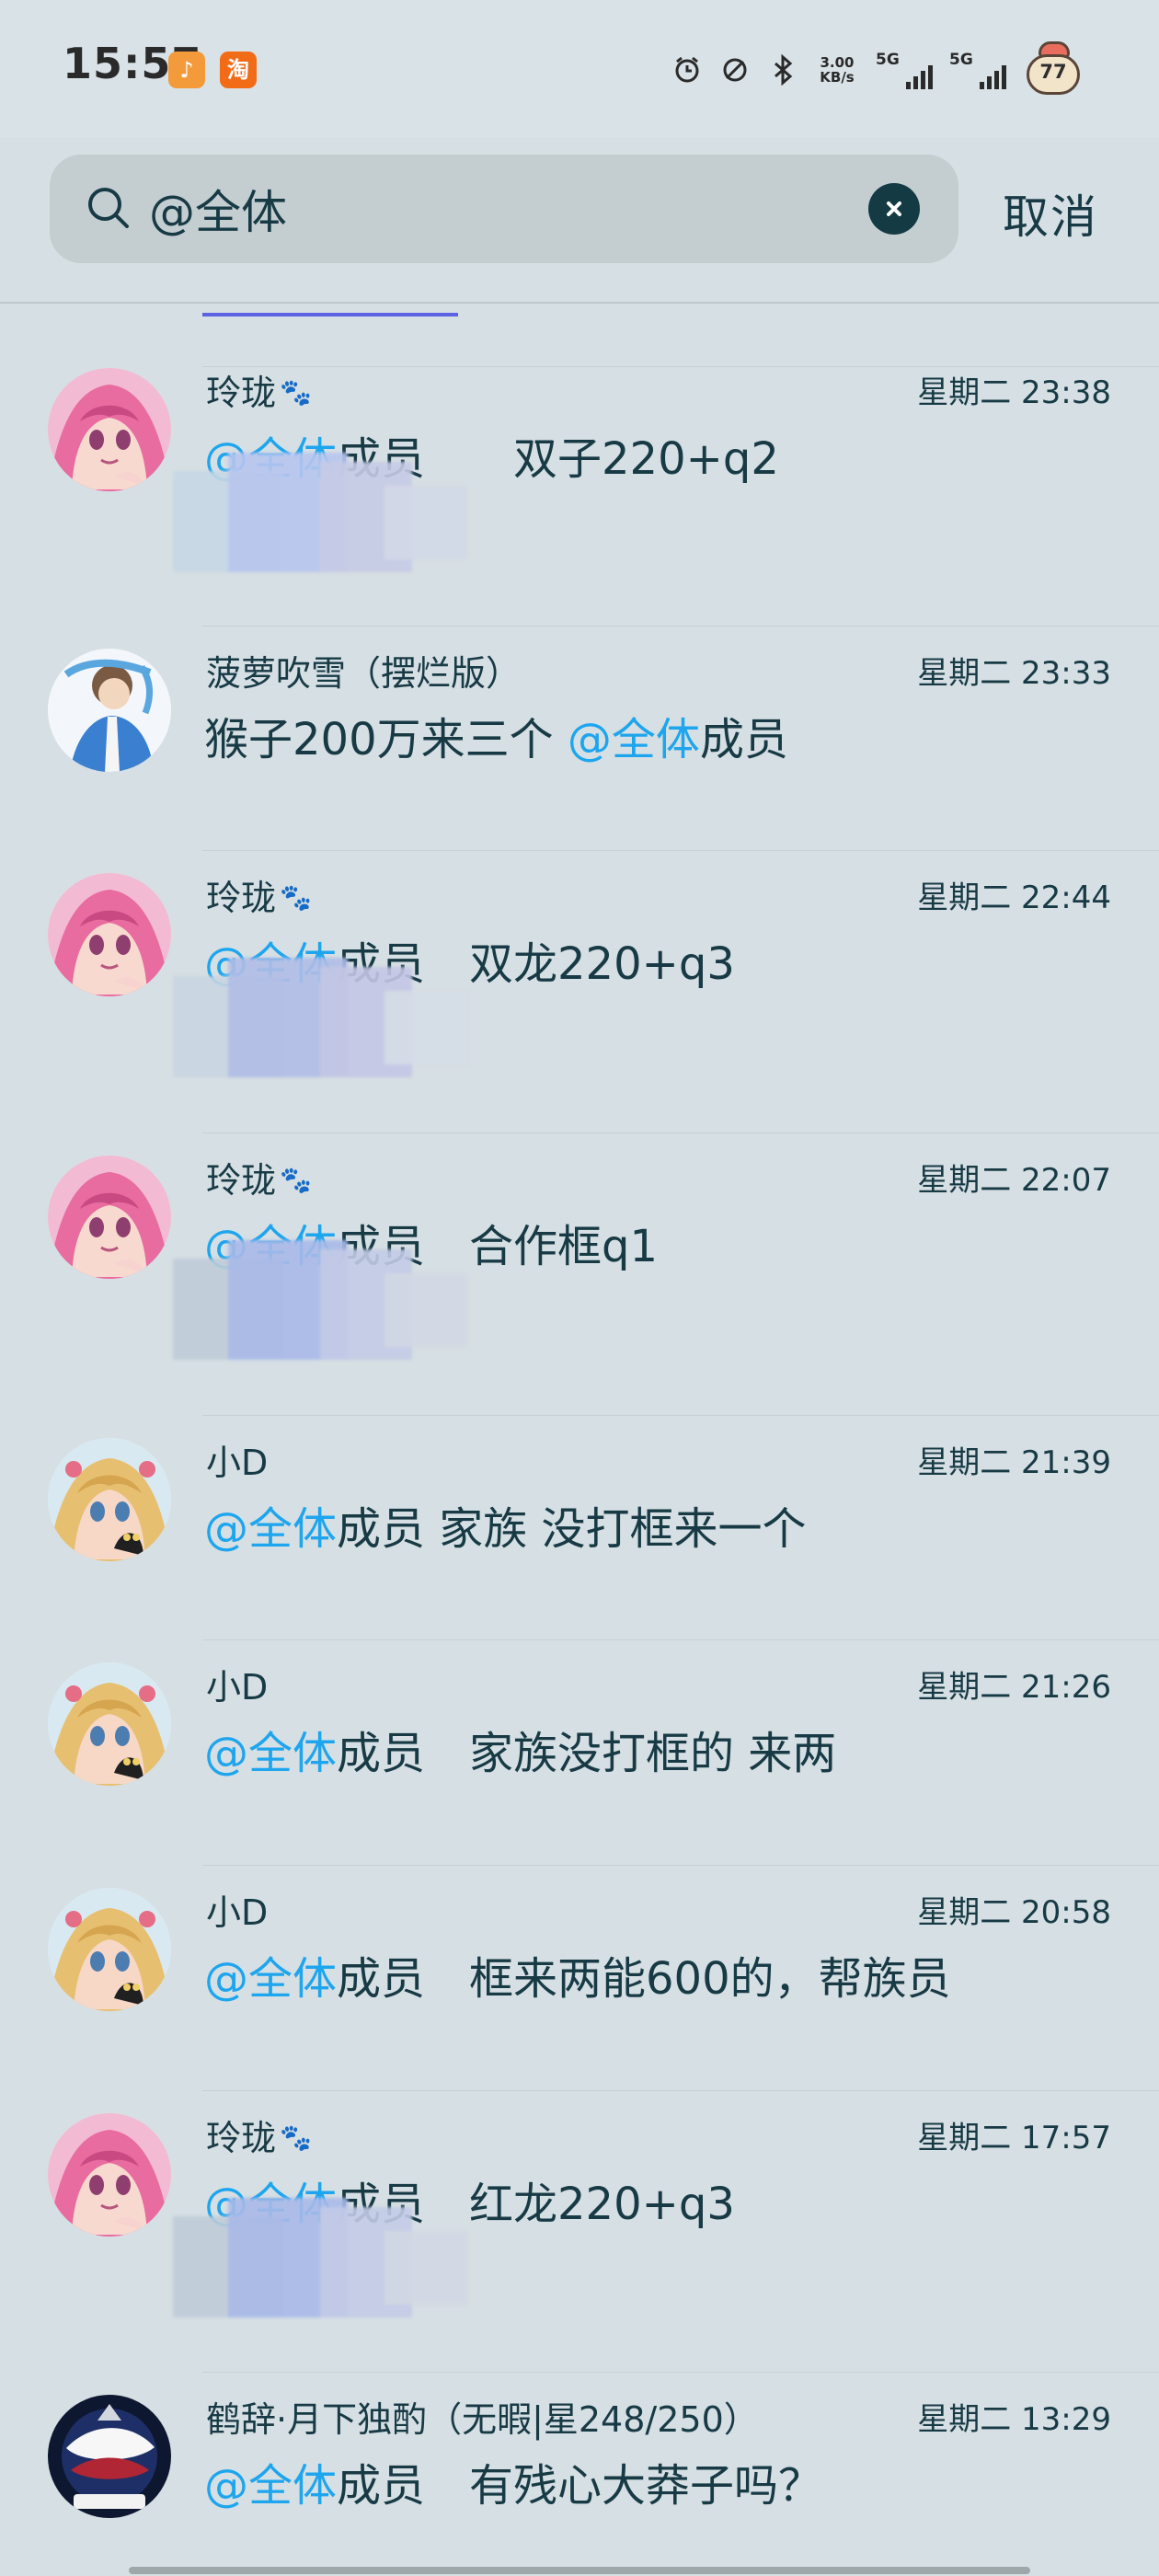 This screenshot has width=1159, height=2576. What do you see at coordinates (572, 1529) in the screenshot?
I see `message-text: 成员 家族 没打框来一个` at bounding box center [572, 1529].